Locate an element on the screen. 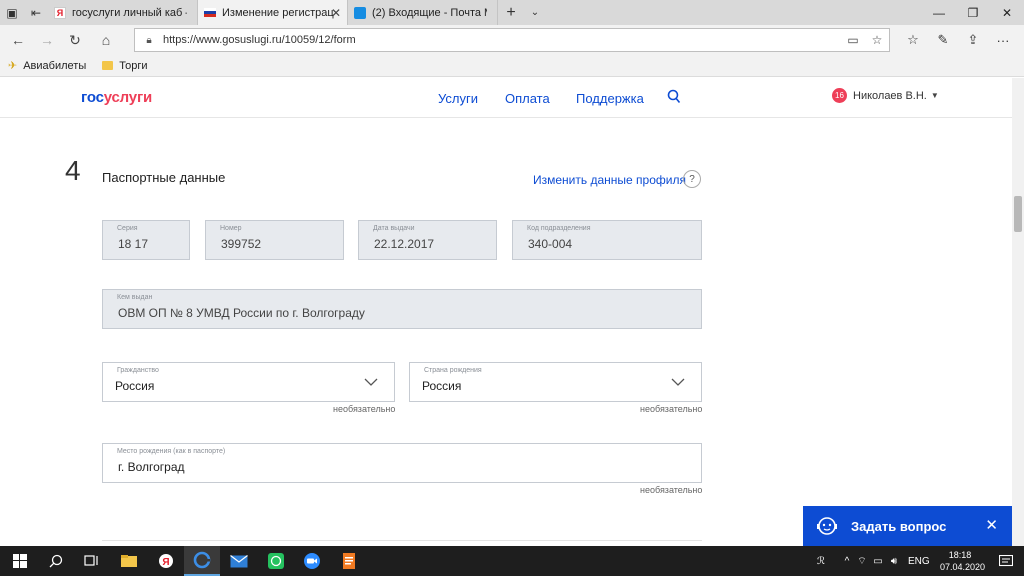 This screenshot has width=1024, height=576. number-field: Номер 399752 is located at coordinates (274, 240).